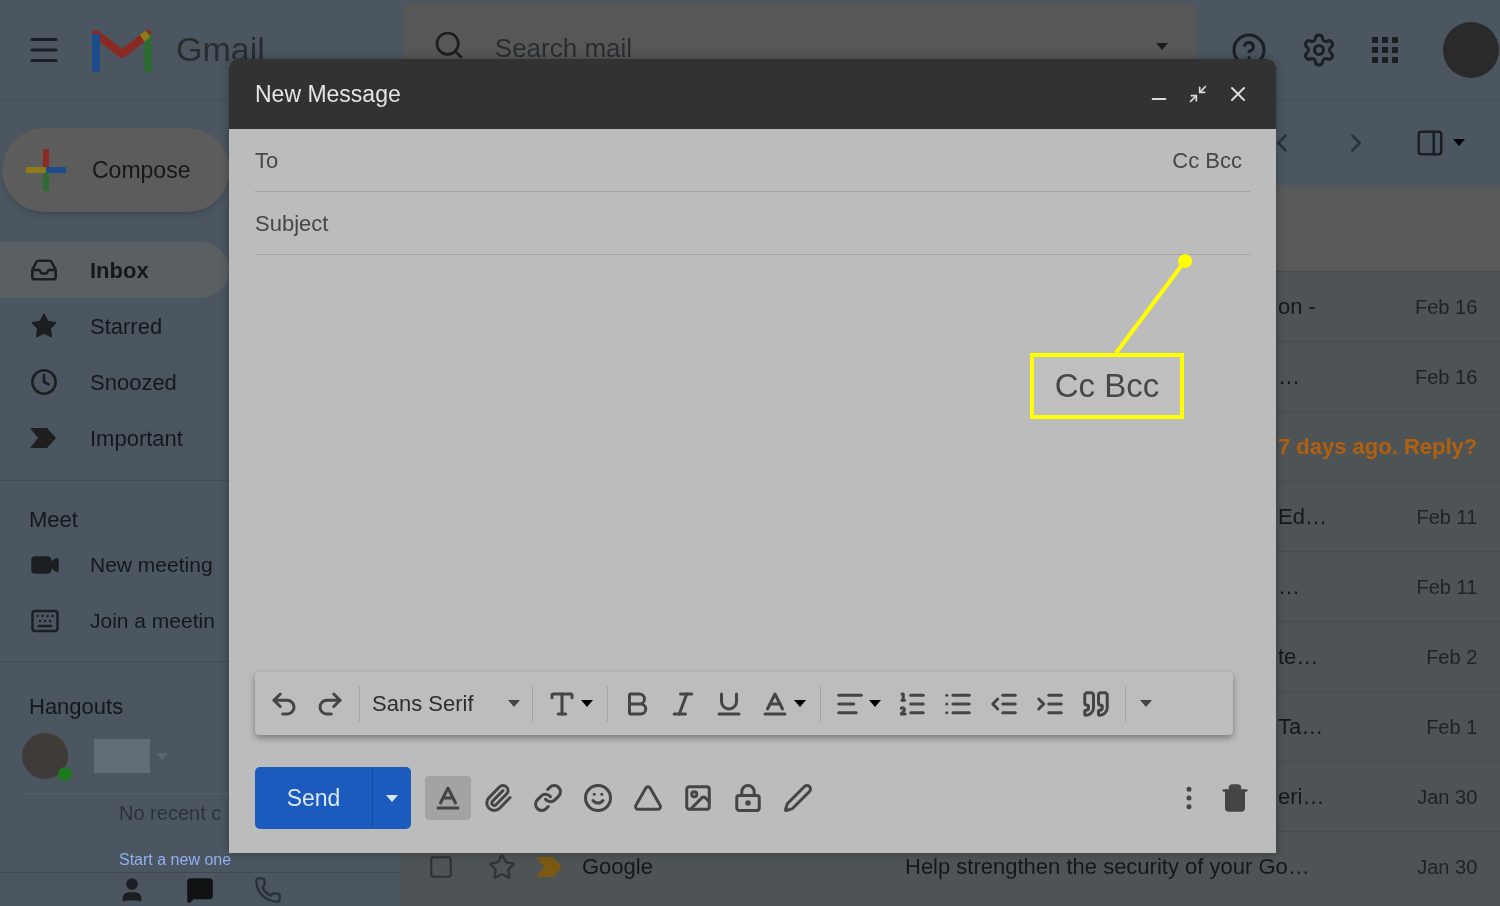 Image resolution: width=1500 pixels, height=906 pixels. I want to click on chat-icon, so click(200, 889).